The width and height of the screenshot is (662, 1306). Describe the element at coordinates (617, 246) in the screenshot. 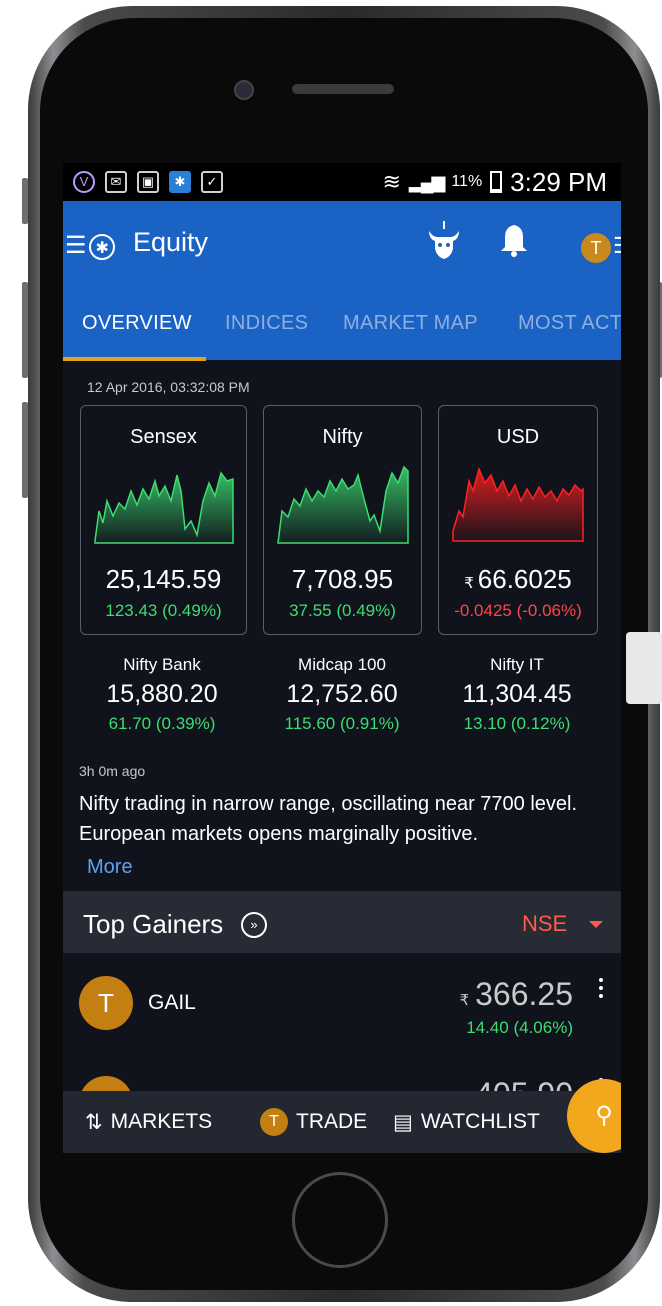

I see `side-menu-icon: ☰` at that location.